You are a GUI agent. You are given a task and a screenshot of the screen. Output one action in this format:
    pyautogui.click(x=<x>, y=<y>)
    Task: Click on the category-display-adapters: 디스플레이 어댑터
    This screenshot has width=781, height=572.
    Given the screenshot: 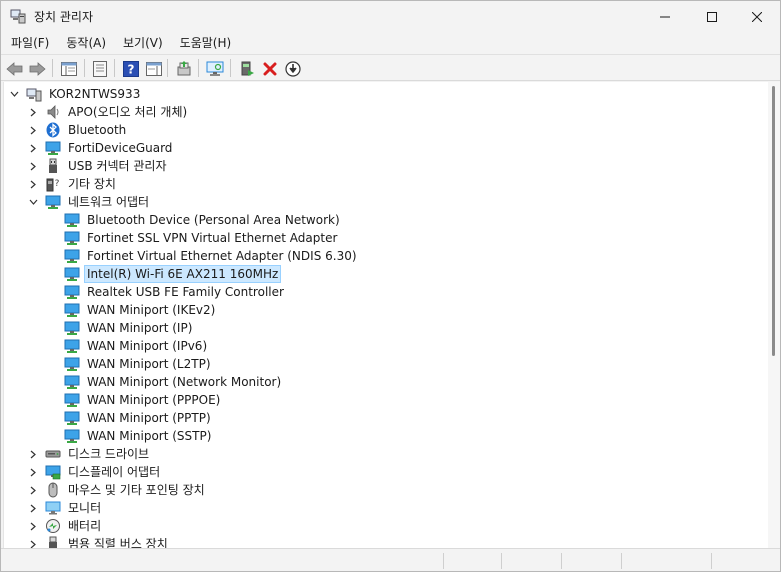 What is the action you would take?
    pyautogui.click(x=94, y=472)
    